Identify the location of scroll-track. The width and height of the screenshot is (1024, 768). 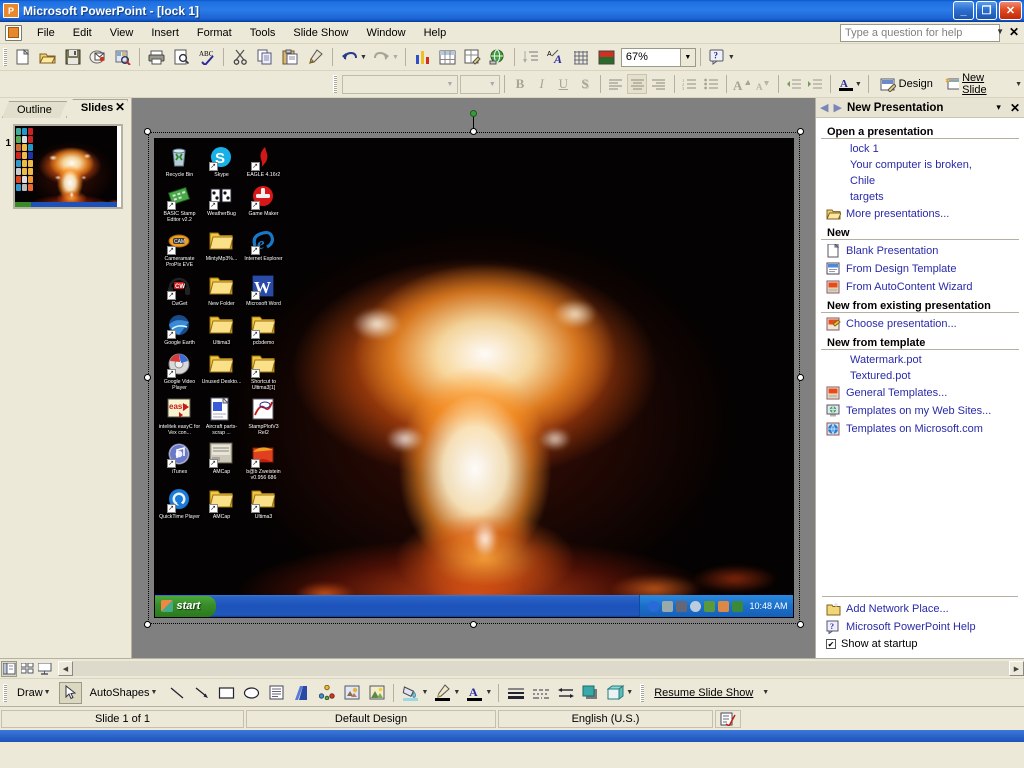
(541, 668).